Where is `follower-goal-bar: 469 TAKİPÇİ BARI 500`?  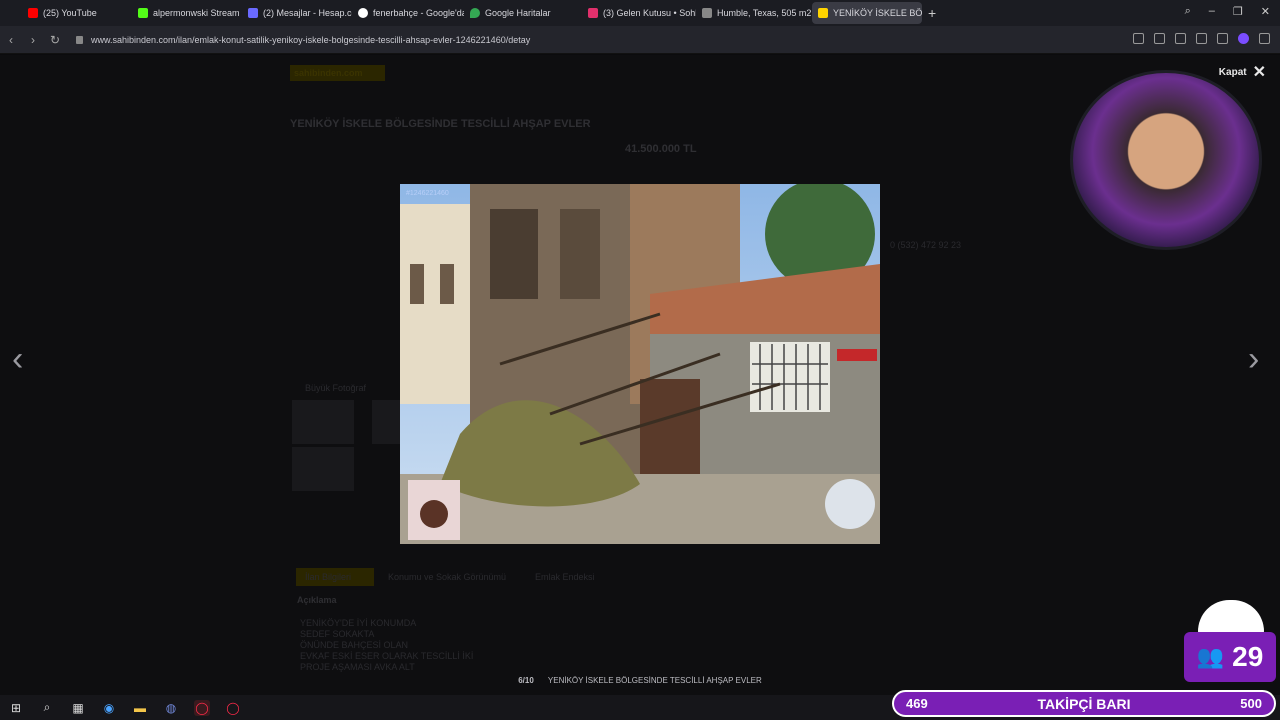 follower-goal-bar: 469 TAKİPÇİ BARI 500 is located at coordinates (1084, 703).